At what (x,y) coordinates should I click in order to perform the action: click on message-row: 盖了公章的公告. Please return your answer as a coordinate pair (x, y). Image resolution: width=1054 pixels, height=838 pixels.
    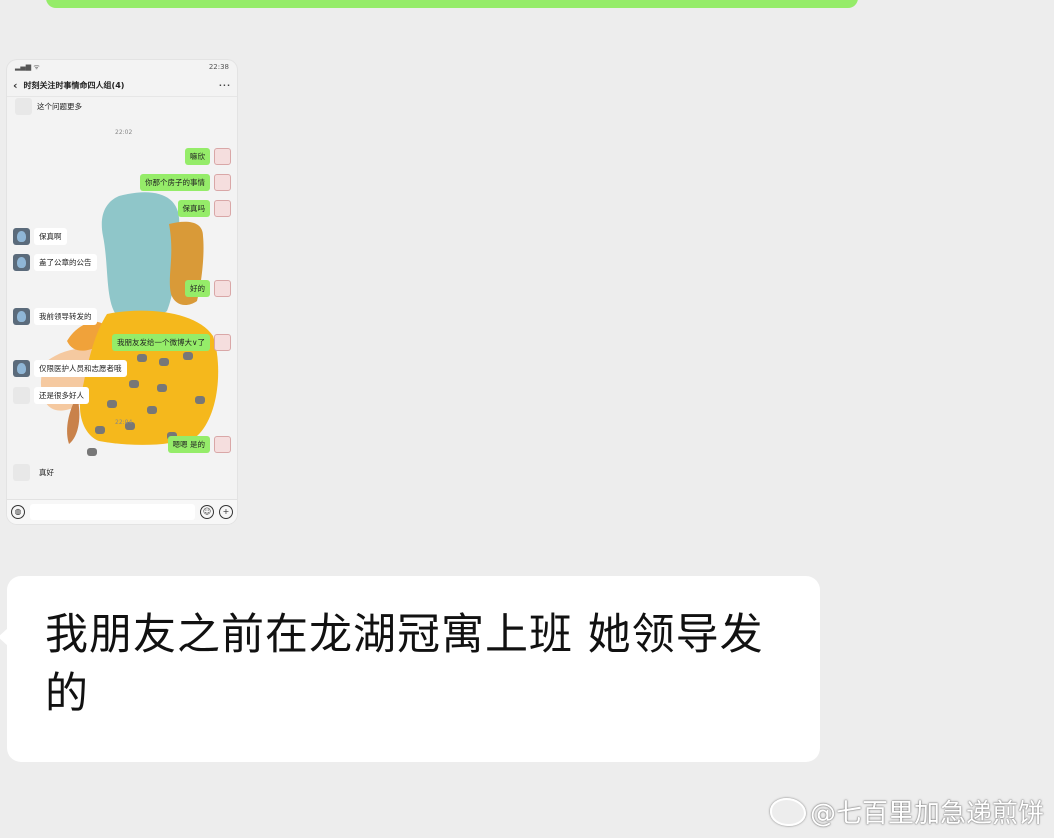
    Looking at the image, I should click on (55, 262).